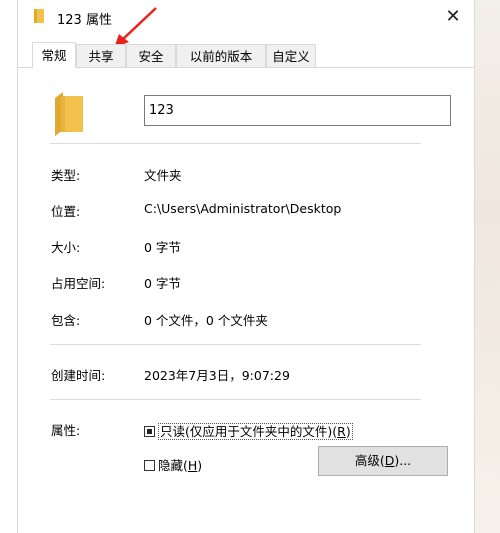 This screenshot has width=500, height=533. What do you see at coordinates (163, 175) in the screenshot?
I see `type-value: 文件夹` at bounding box center [163, 175].